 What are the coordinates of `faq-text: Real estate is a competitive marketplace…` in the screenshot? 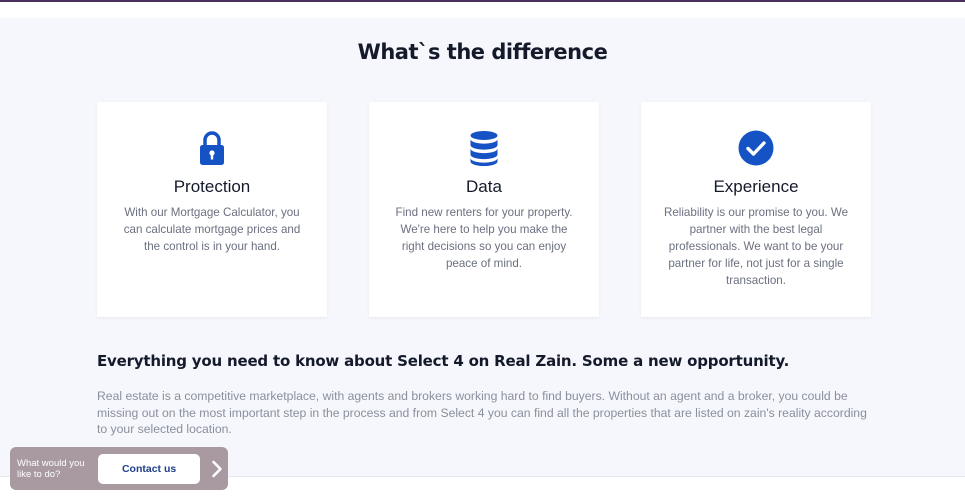 It's located at (482, 412).